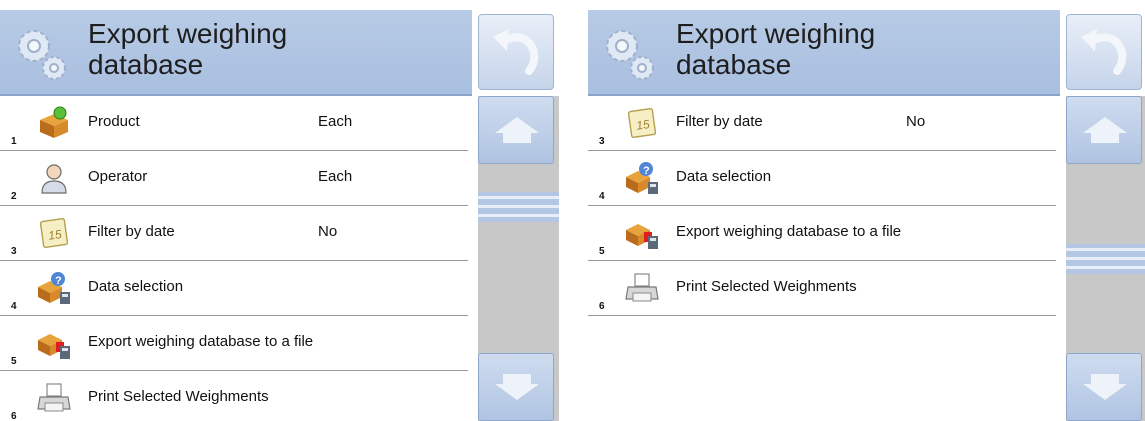 This screenshot has width=1145, height=421. Describe the element at coordinates (54, 178) in the screenshot. I see `operator-icon` at that location.